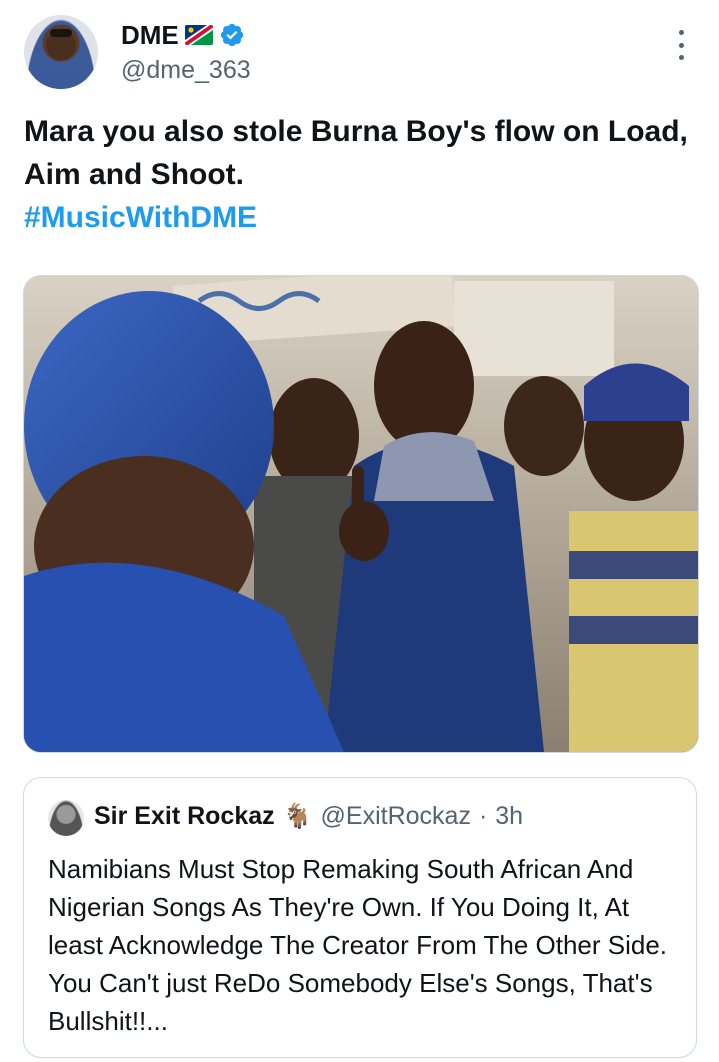 This screenshot has height=1062, width=719. Describe the element at coordinates (359, 217) in the screenshot. I see `hashtag-link: #MusicWithDME` at that location.